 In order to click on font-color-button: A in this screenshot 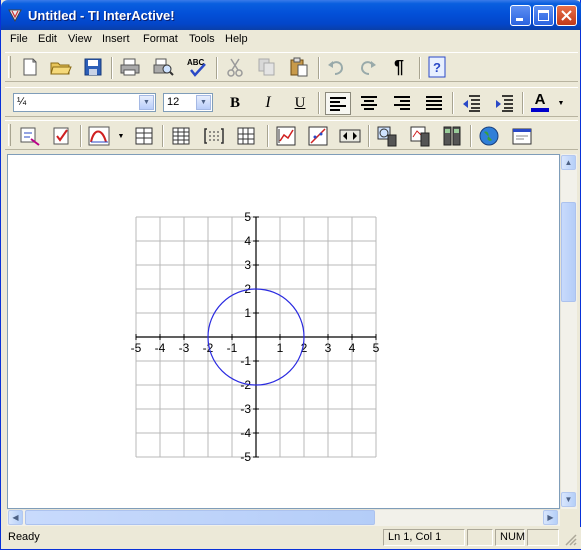, I will do `click(540, 102)`.